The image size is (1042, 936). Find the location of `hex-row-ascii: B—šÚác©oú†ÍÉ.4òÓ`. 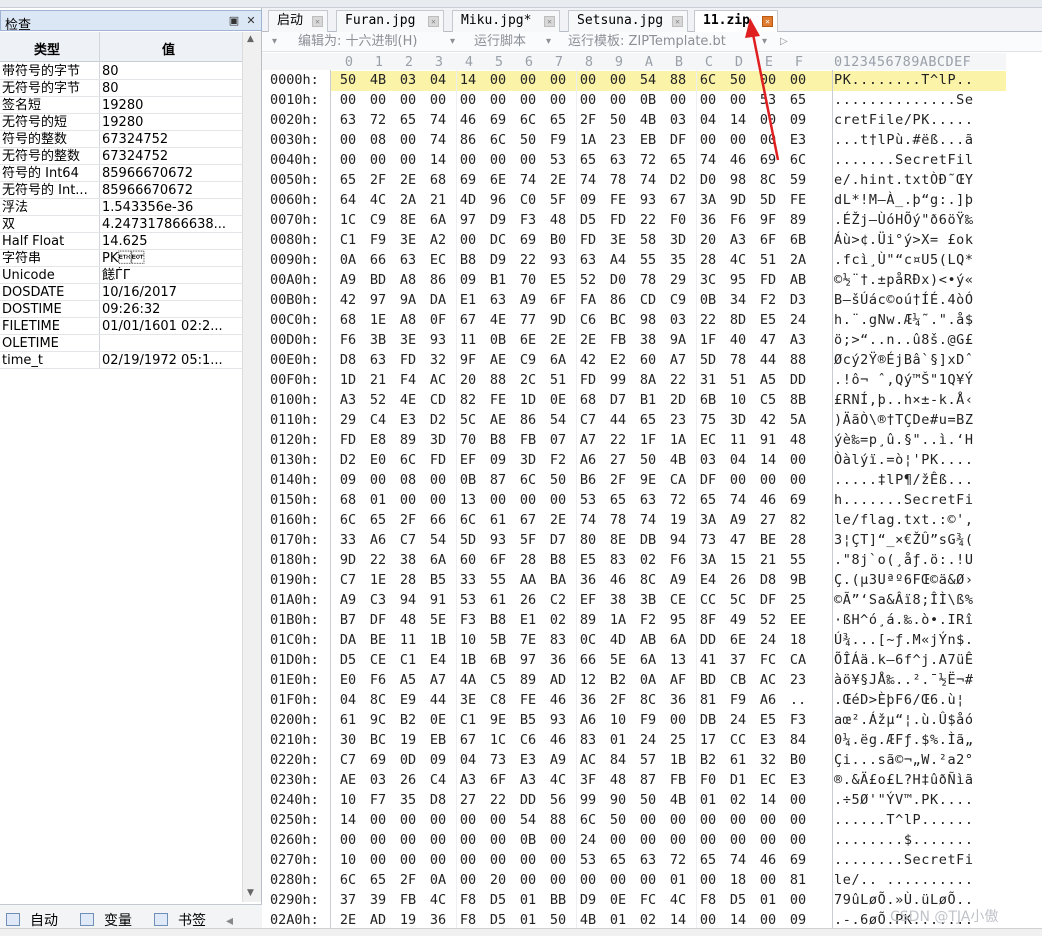

hex-row-ascii: B—šÚác©oú†ÍÉ.4òÓ is located at coordinates (904, 300).